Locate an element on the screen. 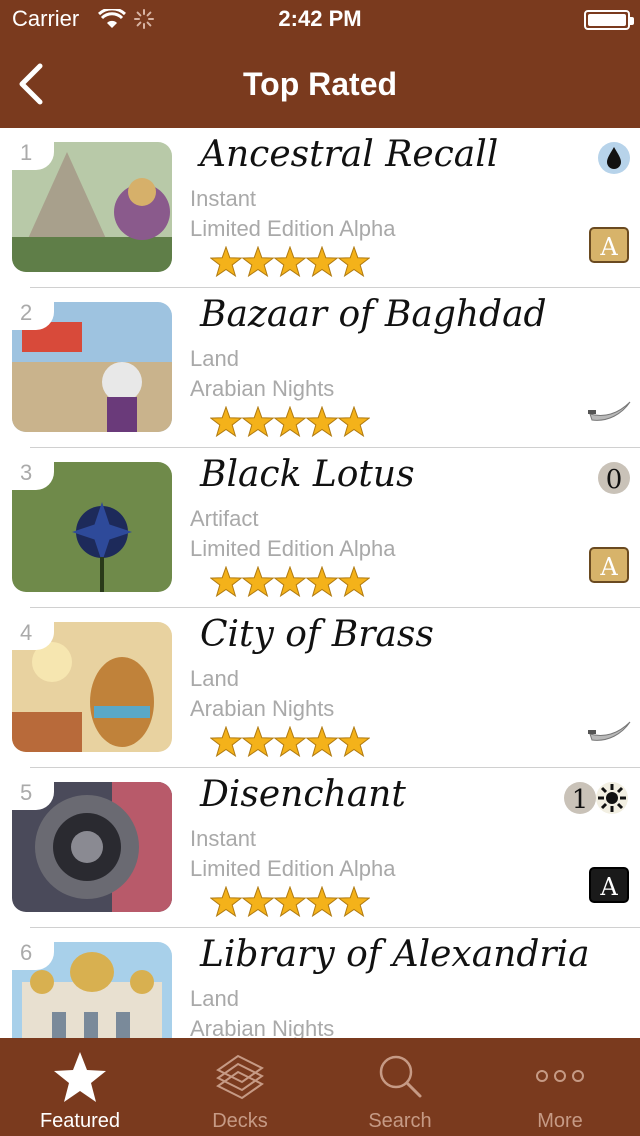  blue-mana-icon is located at coordinates (614, 158).